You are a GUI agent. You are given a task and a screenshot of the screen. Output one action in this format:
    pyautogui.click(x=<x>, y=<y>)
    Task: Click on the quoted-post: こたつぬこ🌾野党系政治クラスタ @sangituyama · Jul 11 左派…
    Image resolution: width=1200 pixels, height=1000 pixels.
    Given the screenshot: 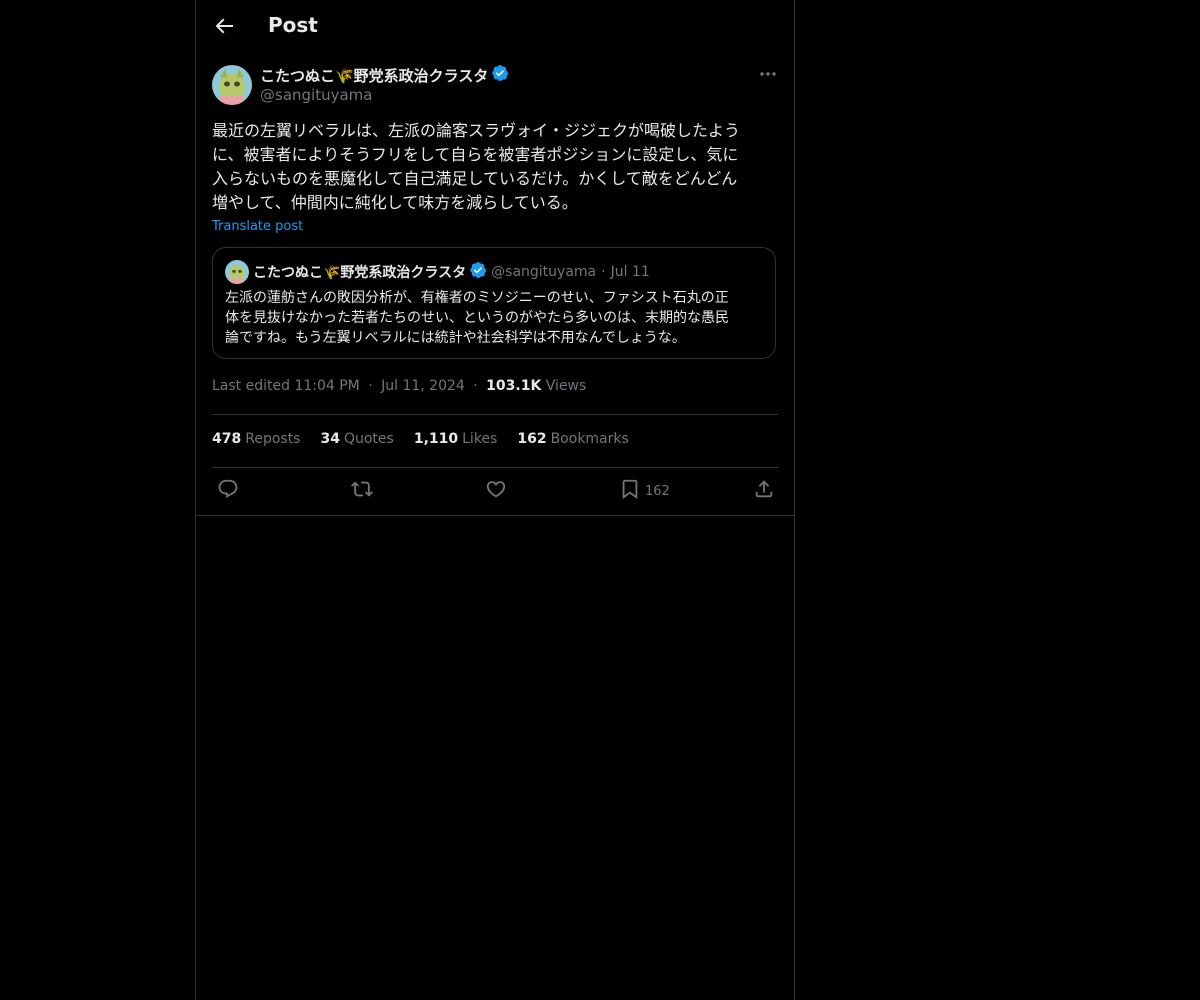 What is the action you would take?
    pyautogui.click(x=494, y=303)
    